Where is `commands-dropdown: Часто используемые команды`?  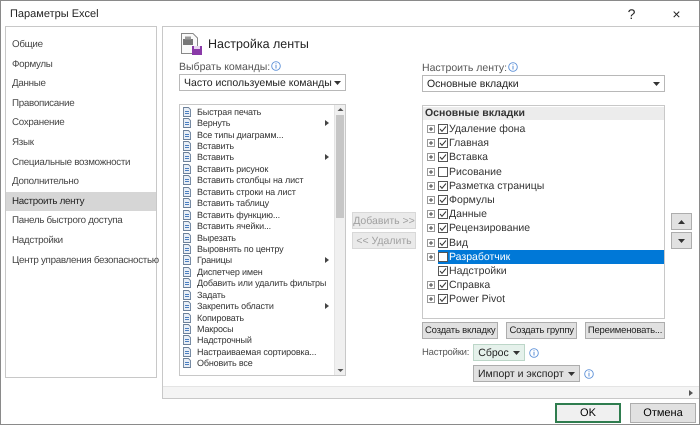
commands-dropdown: Часто используемые команды is located at coordinates (262, 82).